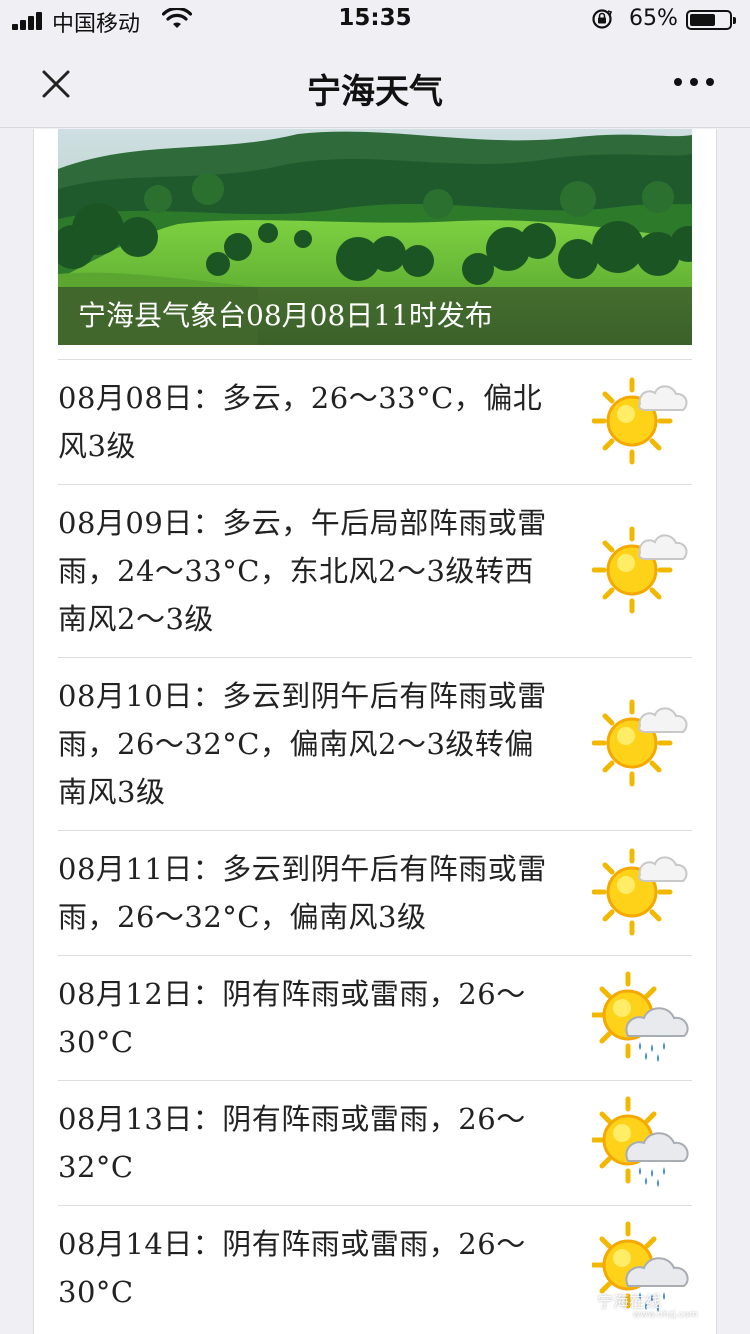  I want to click on forecast-item: 08月11日：多云到阴午后有阵雨或雷雨，26～32°C，偏南风3级, so click(375, 892).